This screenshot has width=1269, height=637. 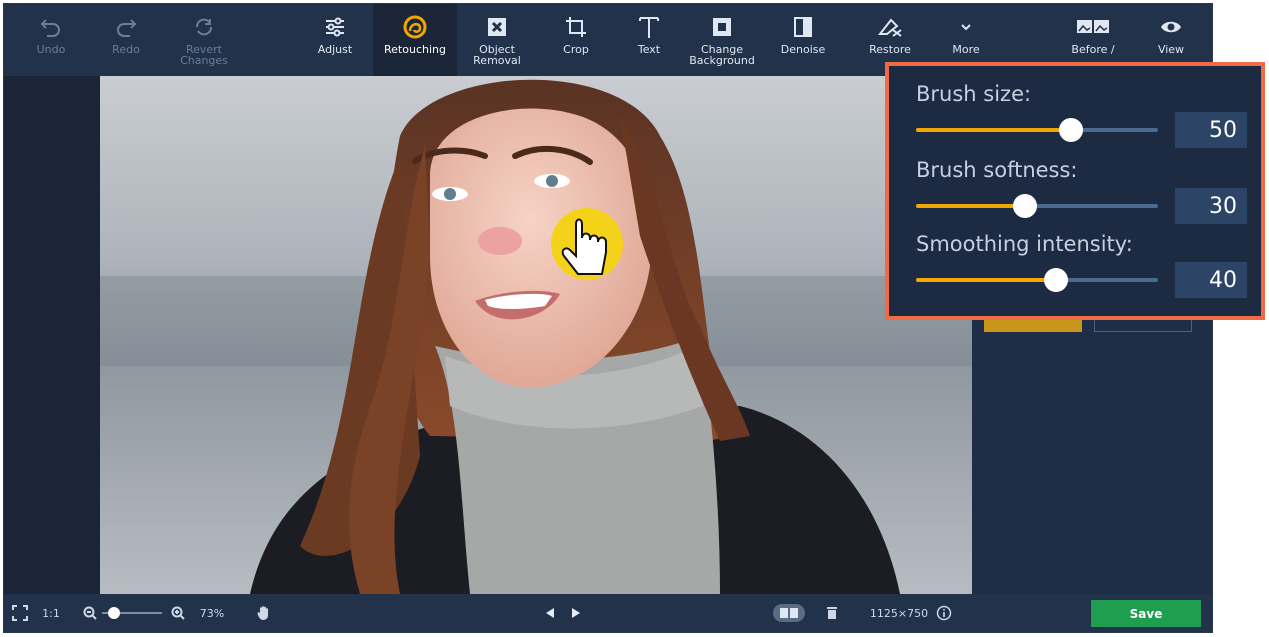 I want to click on before-after-small-icon, so click(x=789, y=613).